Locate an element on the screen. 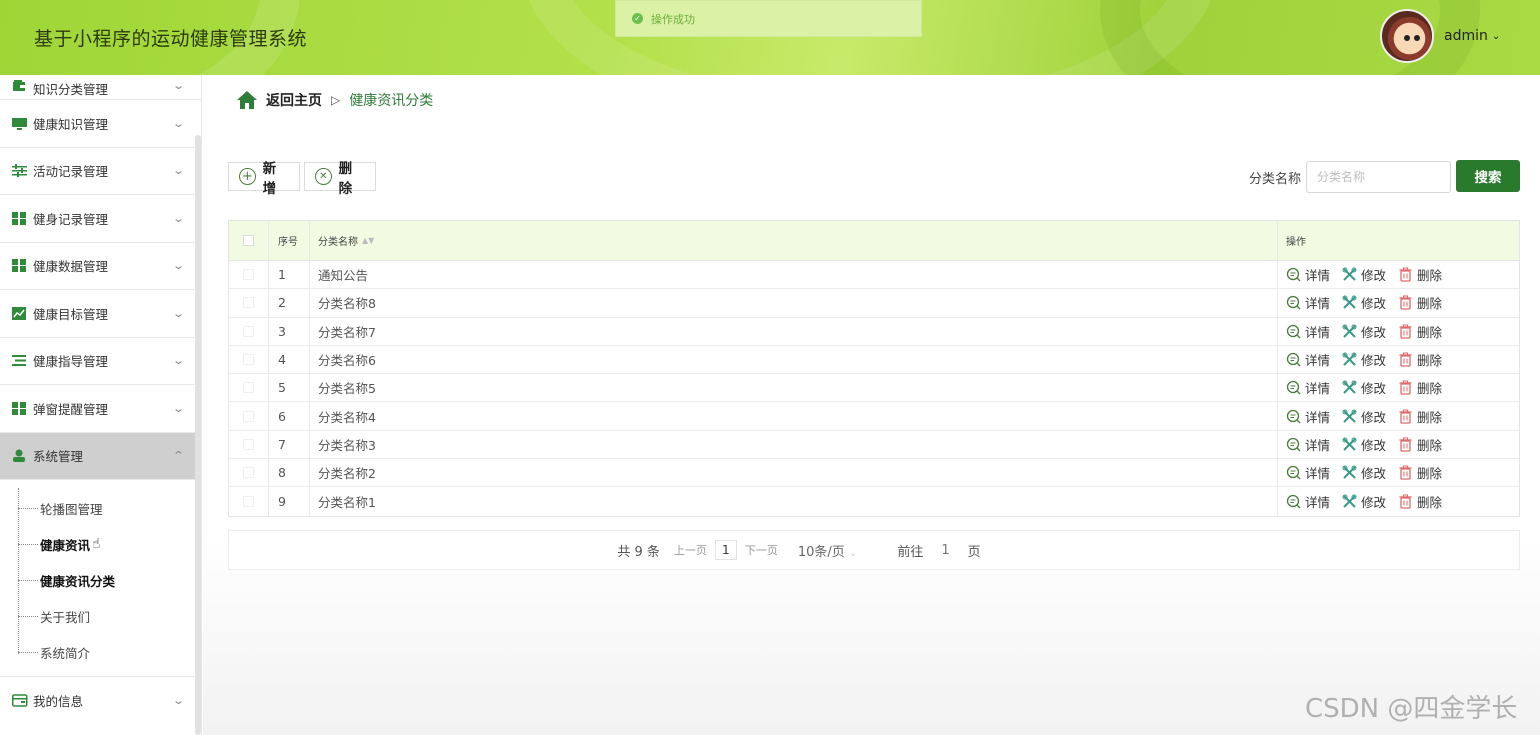  username: admin is located at coordinates (1466, 36).